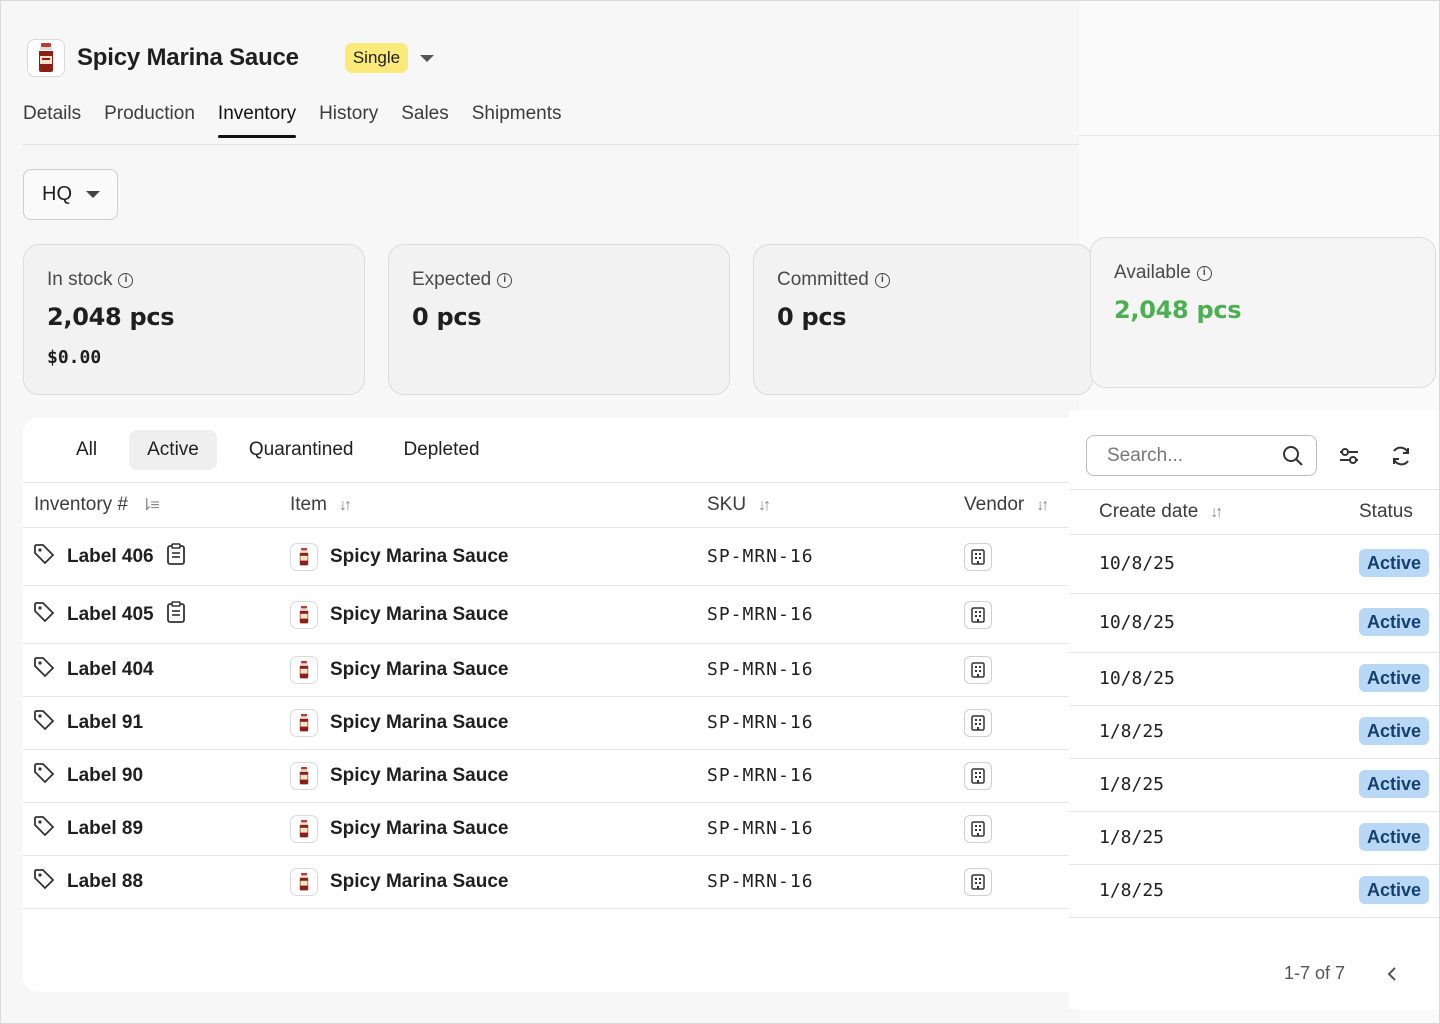 The image size is (1440, 1024). I want to click on stat-value: 0 pcs, so click(447, 317).